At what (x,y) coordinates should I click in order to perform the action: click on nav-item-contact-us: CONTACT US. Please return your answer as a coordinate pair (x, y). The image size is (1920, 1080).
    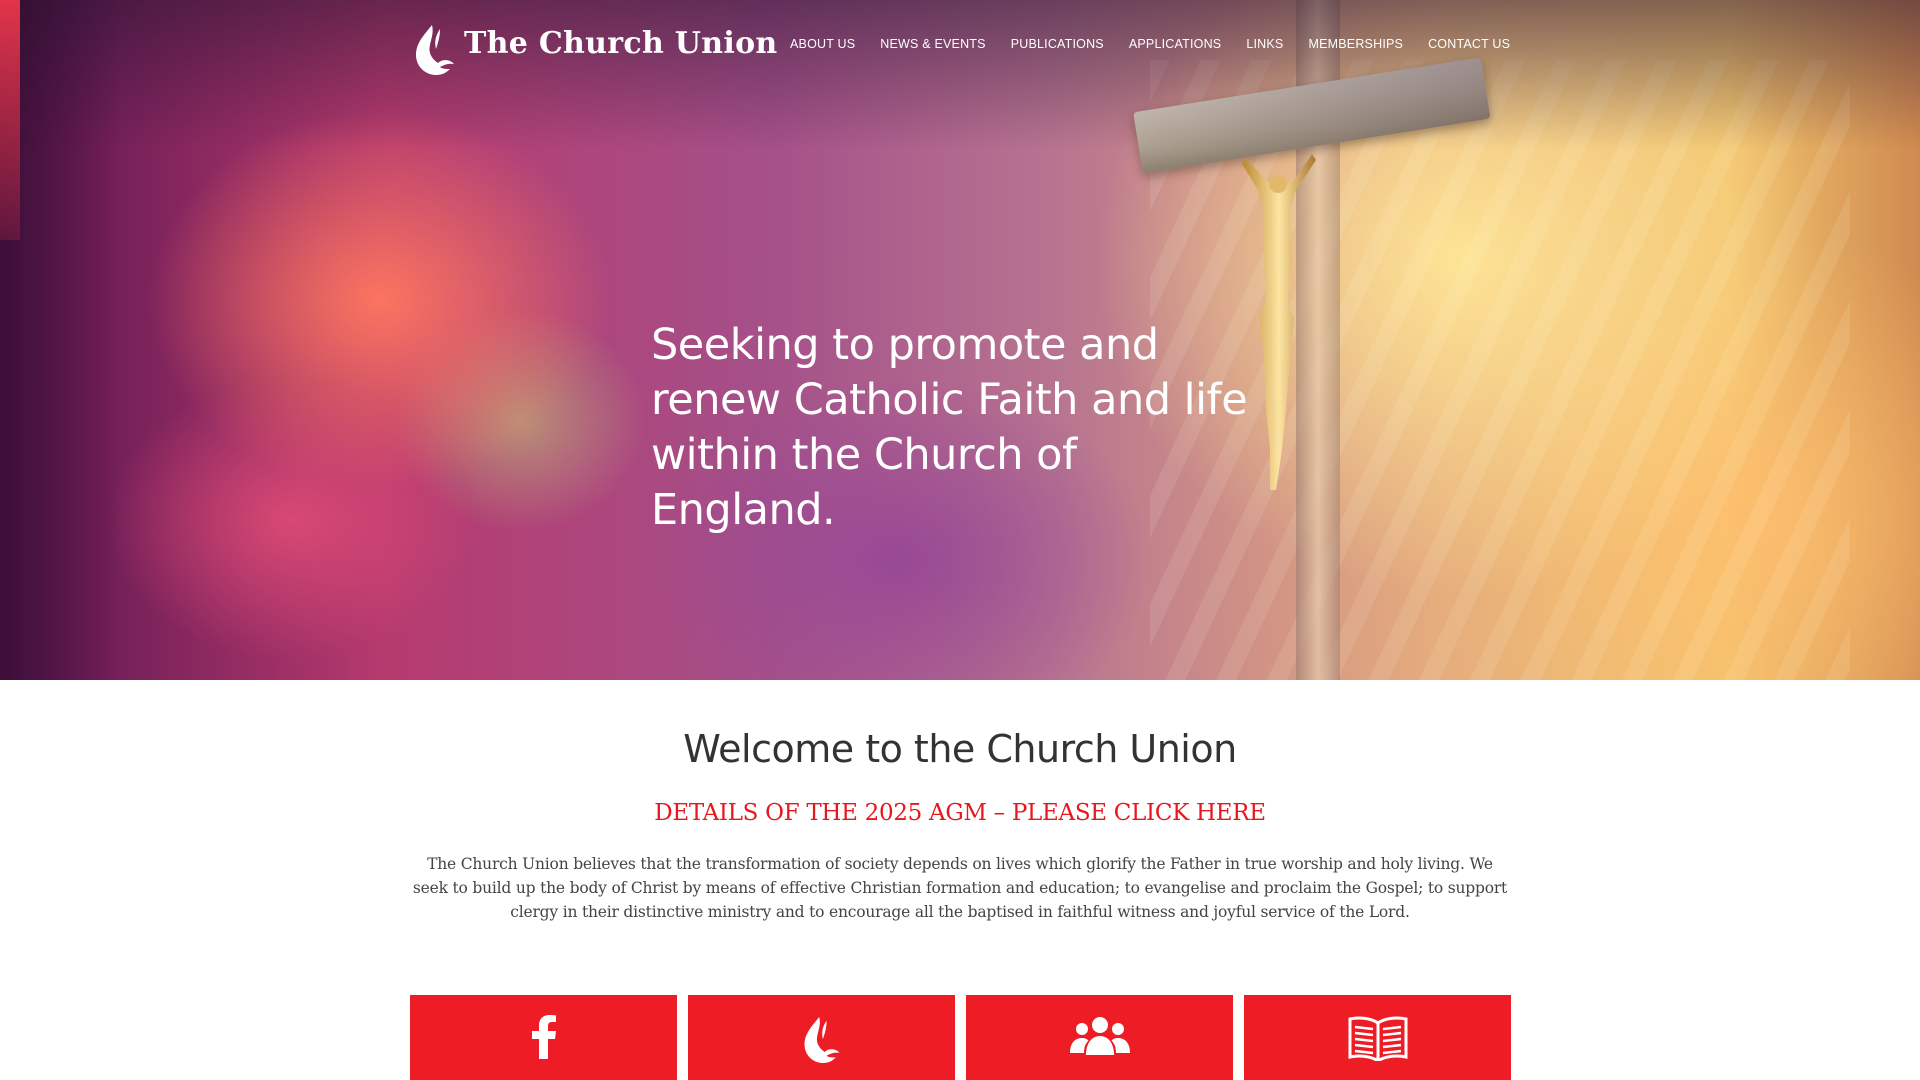
    Looking at the image, I should click on (1469, 44).